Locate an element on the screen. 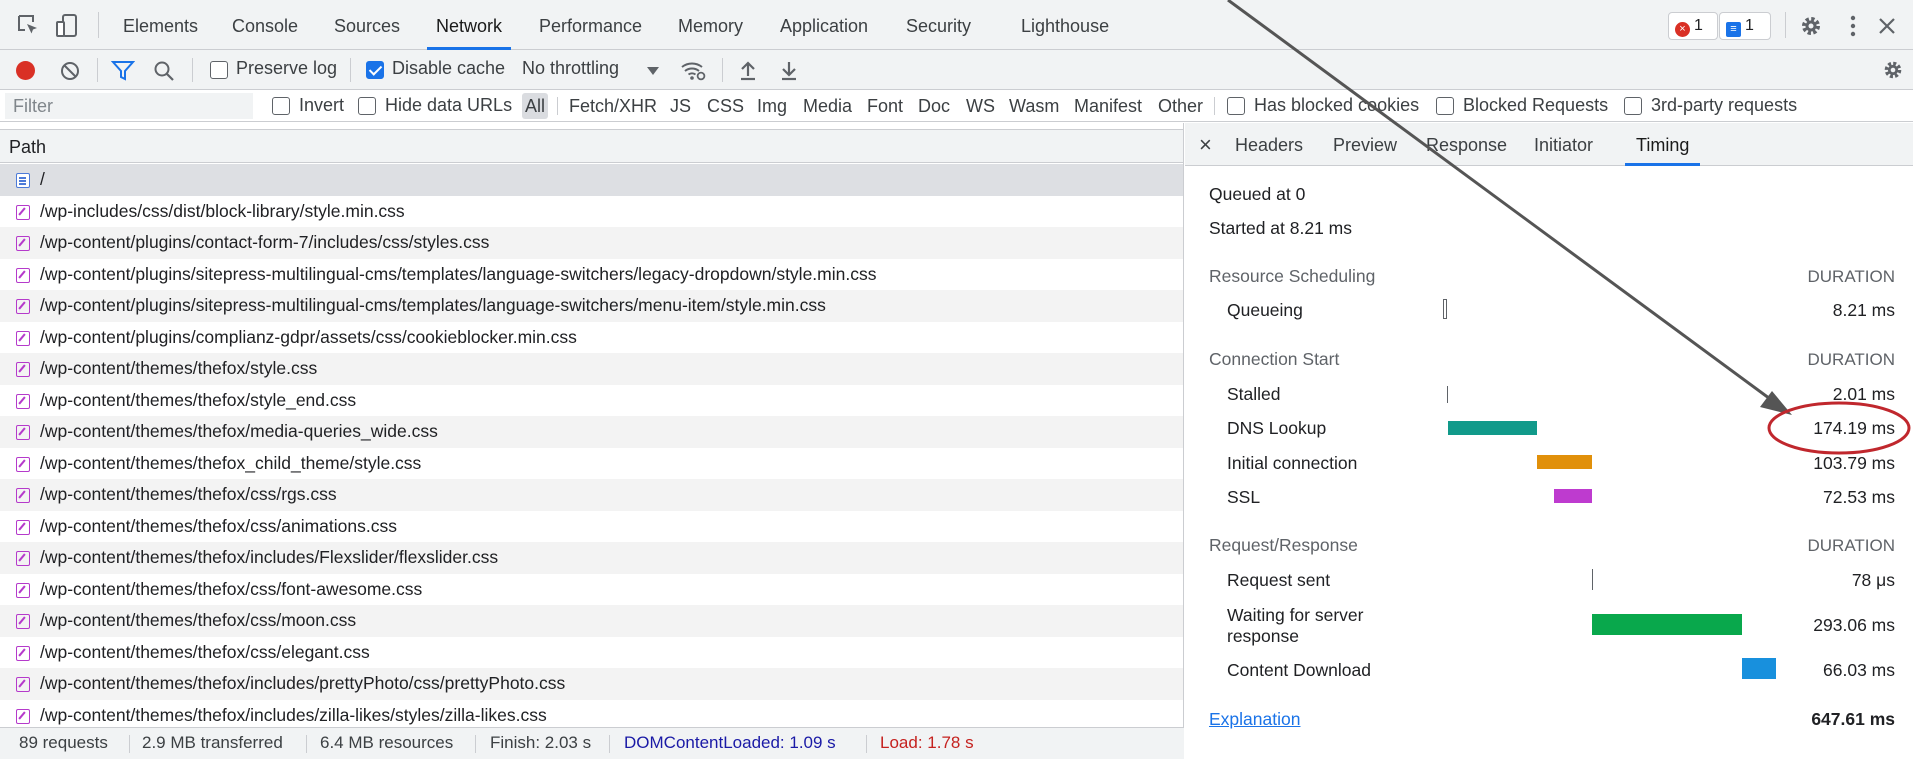 The height and width of the screenshot is (759, 1913). tab-security: Security is located at coordinates (938, 25).